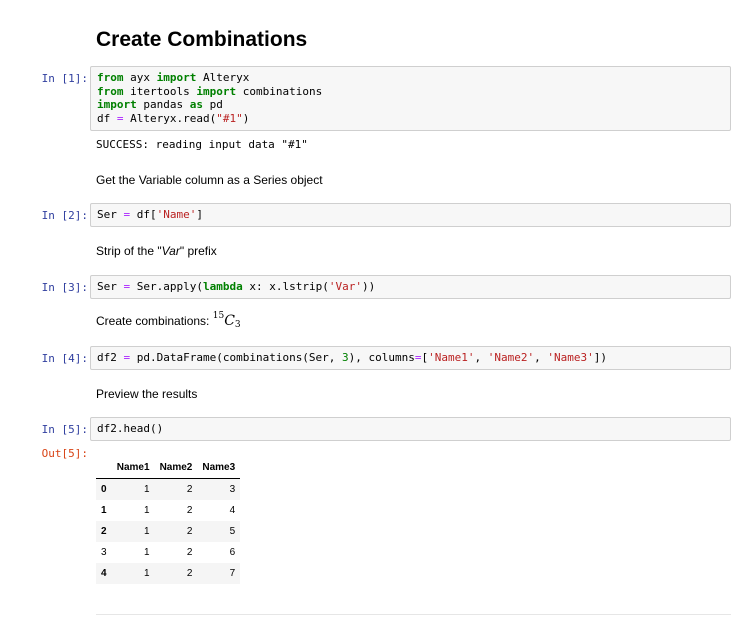  Describe the element at coordinates (140, 77) in the screenshot. I see `code-token: ayx` at that location.